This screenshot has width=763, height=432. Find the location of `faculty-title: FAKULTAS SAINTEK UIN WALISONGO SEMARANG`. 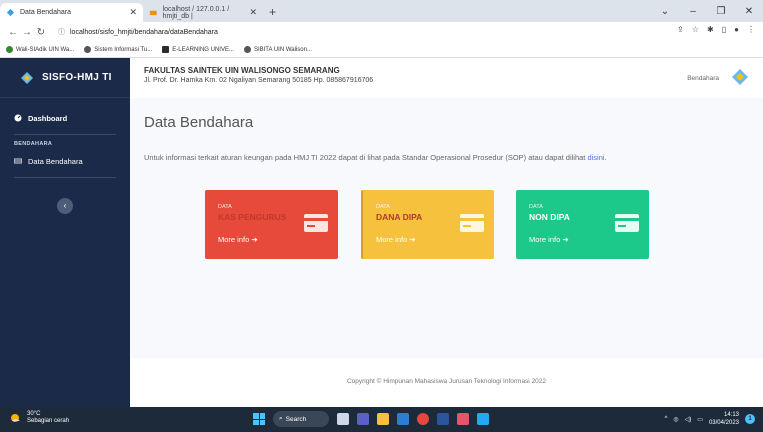

faculty-title: FAKULTAS SAINTEK UIN WALISONGO SEMARANG is located at coordinates (242, 70).